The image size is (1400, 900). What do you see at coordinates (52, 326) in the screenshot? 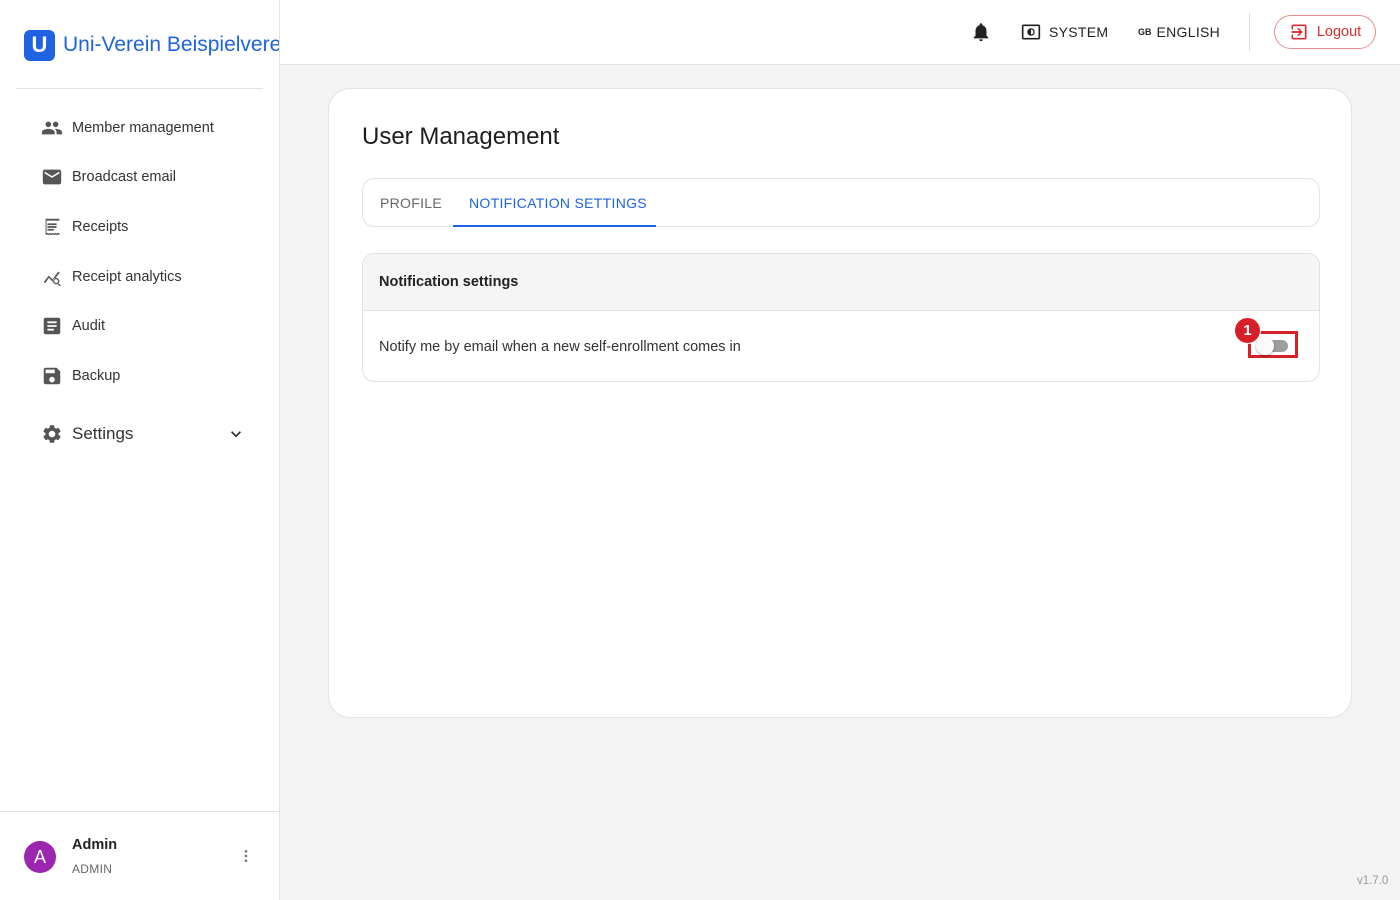
I see `document-icon` at bounding box center [52, 326].